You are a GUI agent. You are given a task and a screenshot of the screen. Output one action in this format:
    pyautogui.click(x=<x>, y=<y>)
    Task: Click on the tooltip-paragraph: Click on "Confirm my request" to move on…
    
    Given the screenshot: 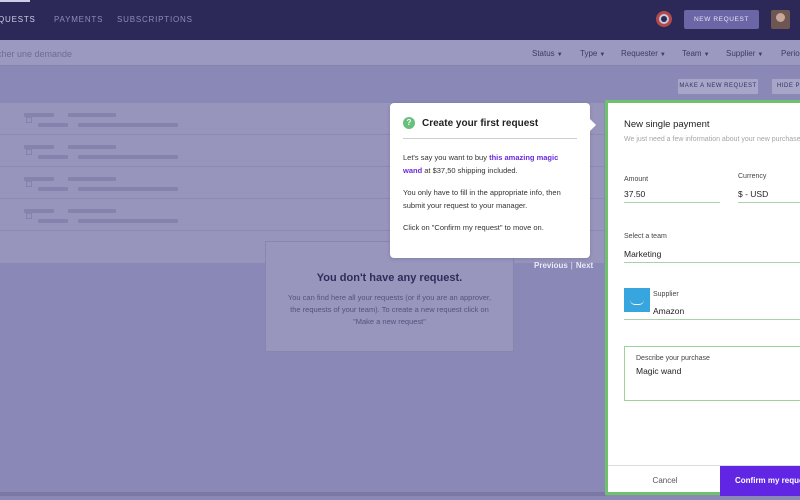 What is the action you would take?
    pyautogui.click(x=473, y=227)
    